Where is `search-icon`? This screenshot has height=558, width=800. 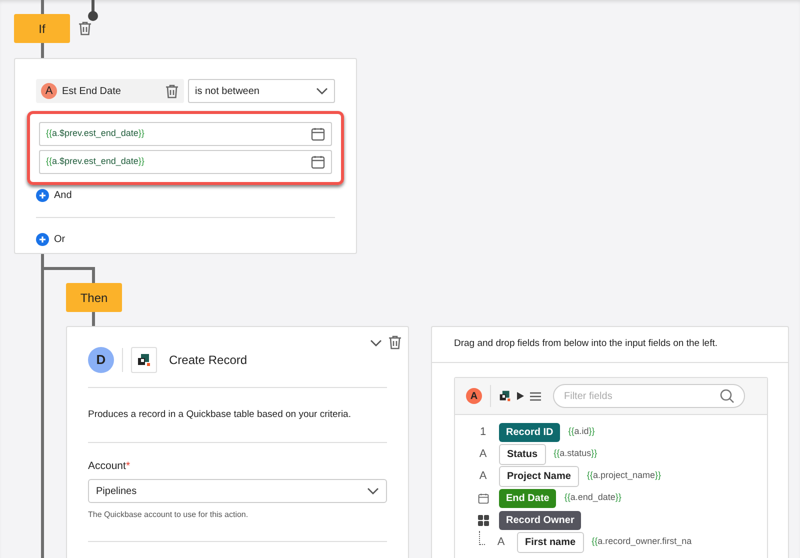
search-icon is located at coordinates (727, 396).